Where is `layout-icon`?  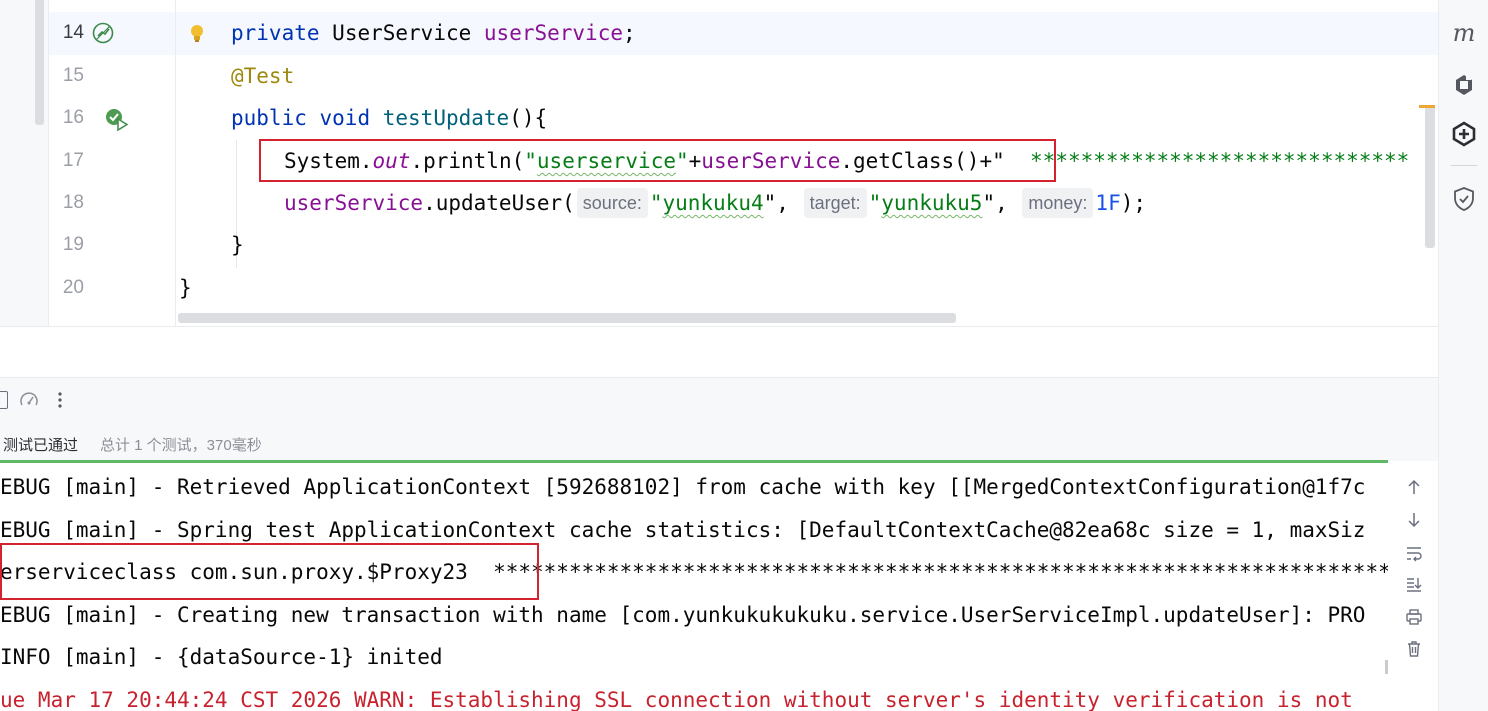 layout-icon is located at coordinates (4, 400).